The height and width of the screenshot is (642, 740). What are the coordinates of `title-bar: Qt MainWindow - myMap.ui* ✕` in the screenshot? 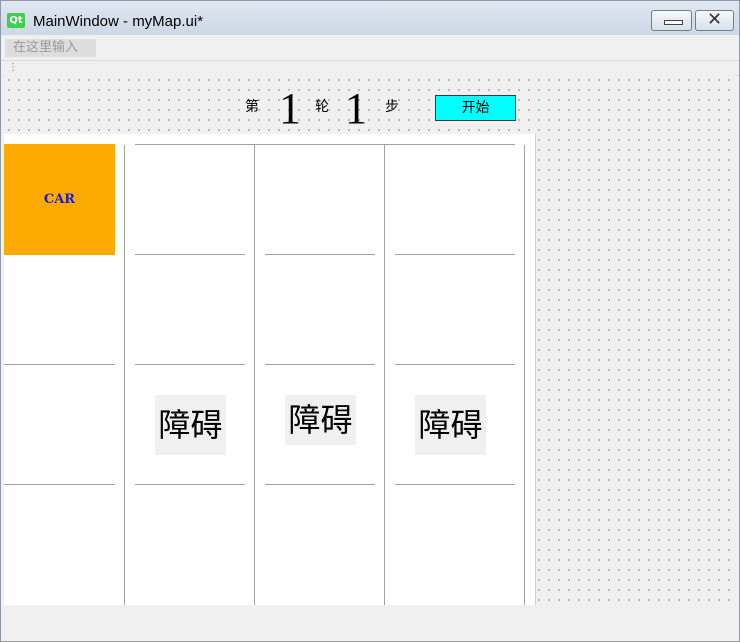 It's located at (370, 18).